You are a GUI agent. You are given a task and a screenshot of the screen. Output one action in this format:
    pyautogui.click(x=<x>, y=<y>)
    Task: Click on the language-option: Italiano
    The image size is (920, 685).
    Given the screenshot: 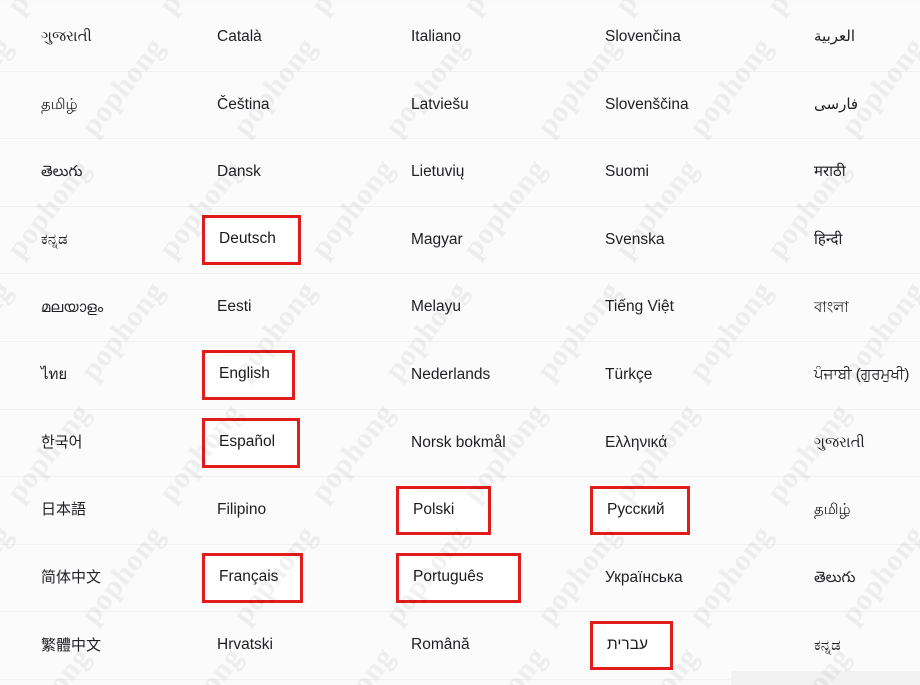 What is the action you would take?
    pyautogui.click(x=494, y=38)
    